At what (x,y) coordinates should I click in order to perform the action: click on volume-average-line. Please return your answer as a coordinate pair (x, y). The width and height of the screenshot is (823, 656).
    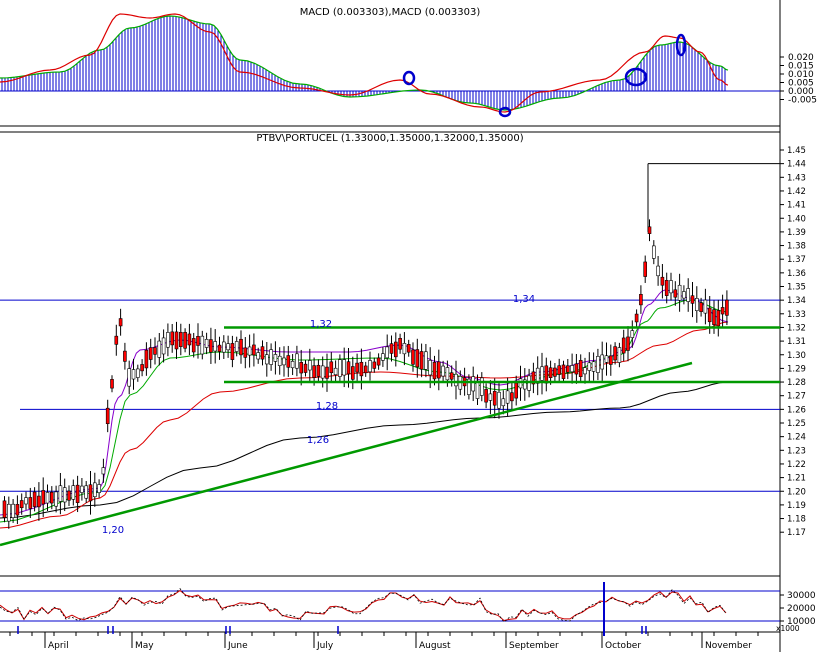
    Looking at the image, I should click on (363, 605).